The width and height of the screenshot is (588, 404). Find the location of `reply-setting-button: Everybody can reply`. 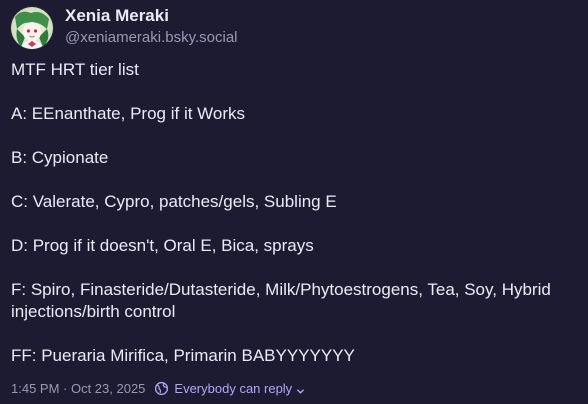

reply-setting-button: Everybody can reply is located at coordinates (229, 388).